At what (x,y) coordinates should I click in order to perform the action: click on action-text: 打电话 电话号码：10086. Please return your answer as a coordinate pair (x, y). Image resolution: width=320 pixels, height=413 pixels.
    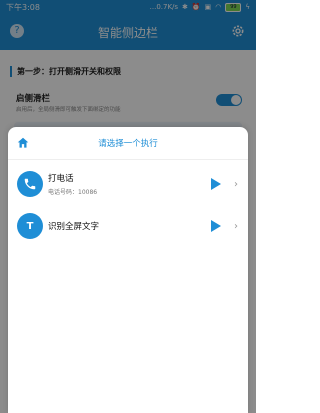
    Looking at the image, I should click on (72, 184).